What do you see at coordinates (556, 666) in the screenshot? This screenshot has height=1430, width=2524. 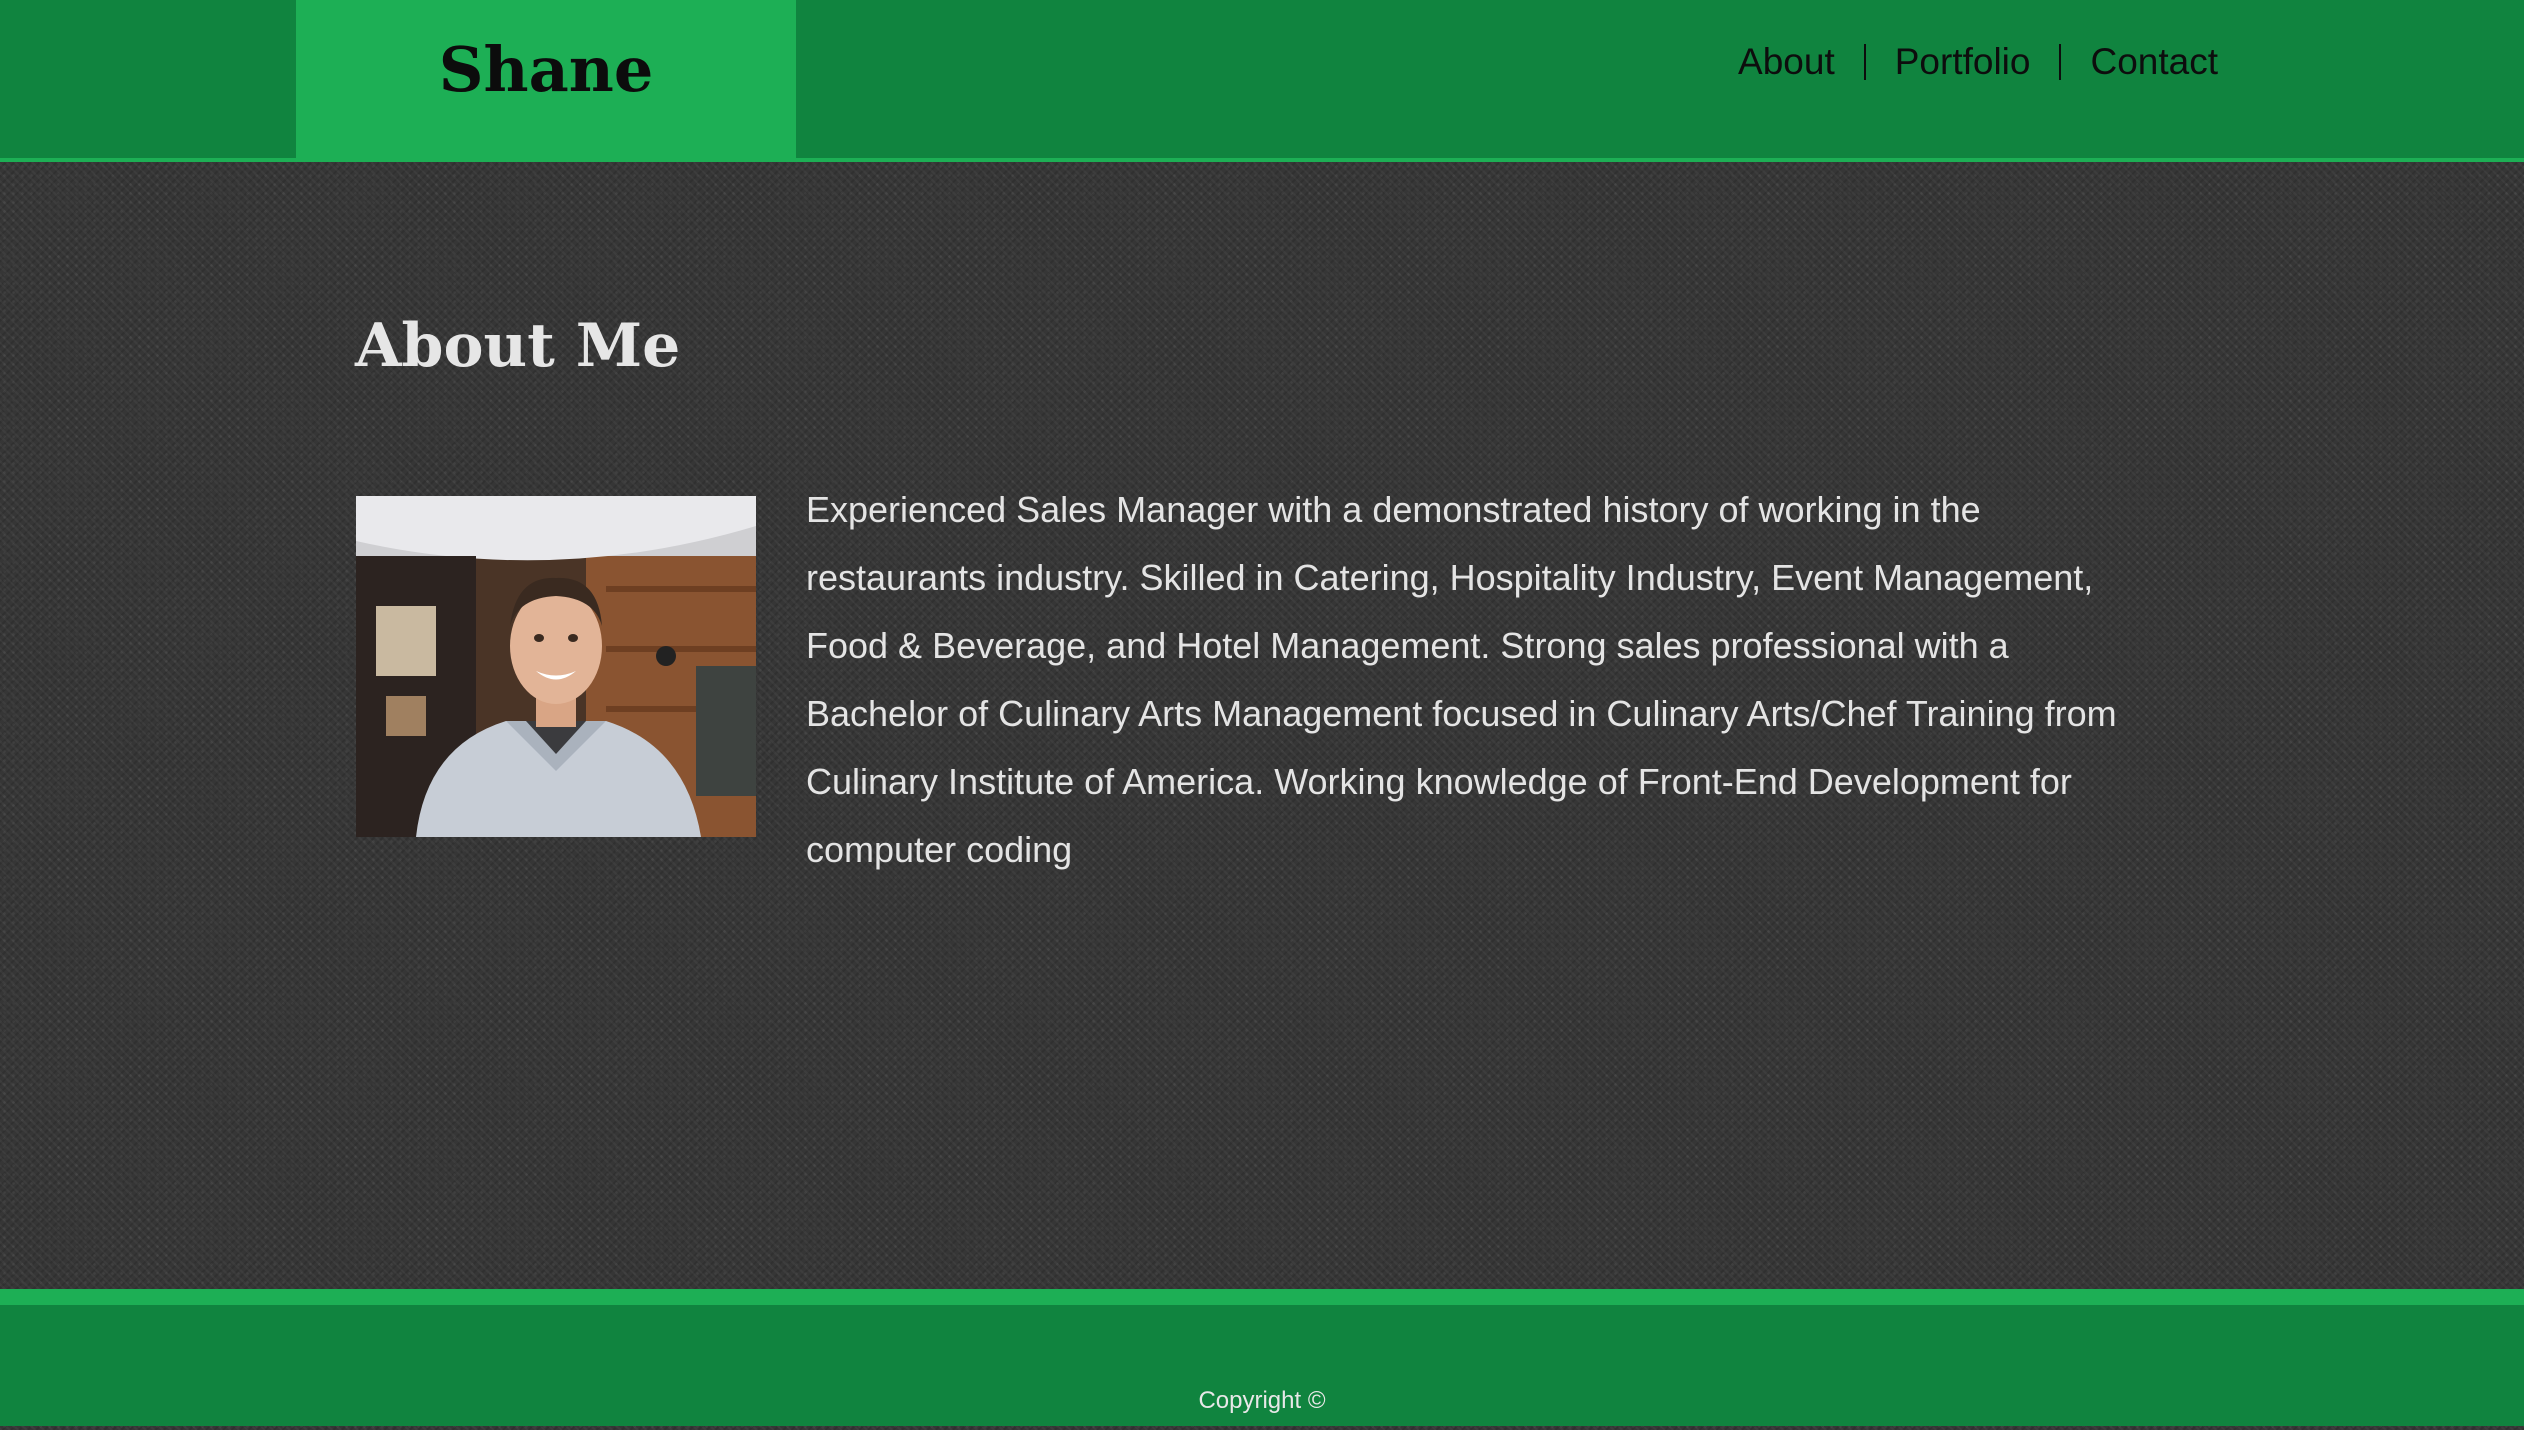 I see `profile-photo` at bounding box center [556, 666].